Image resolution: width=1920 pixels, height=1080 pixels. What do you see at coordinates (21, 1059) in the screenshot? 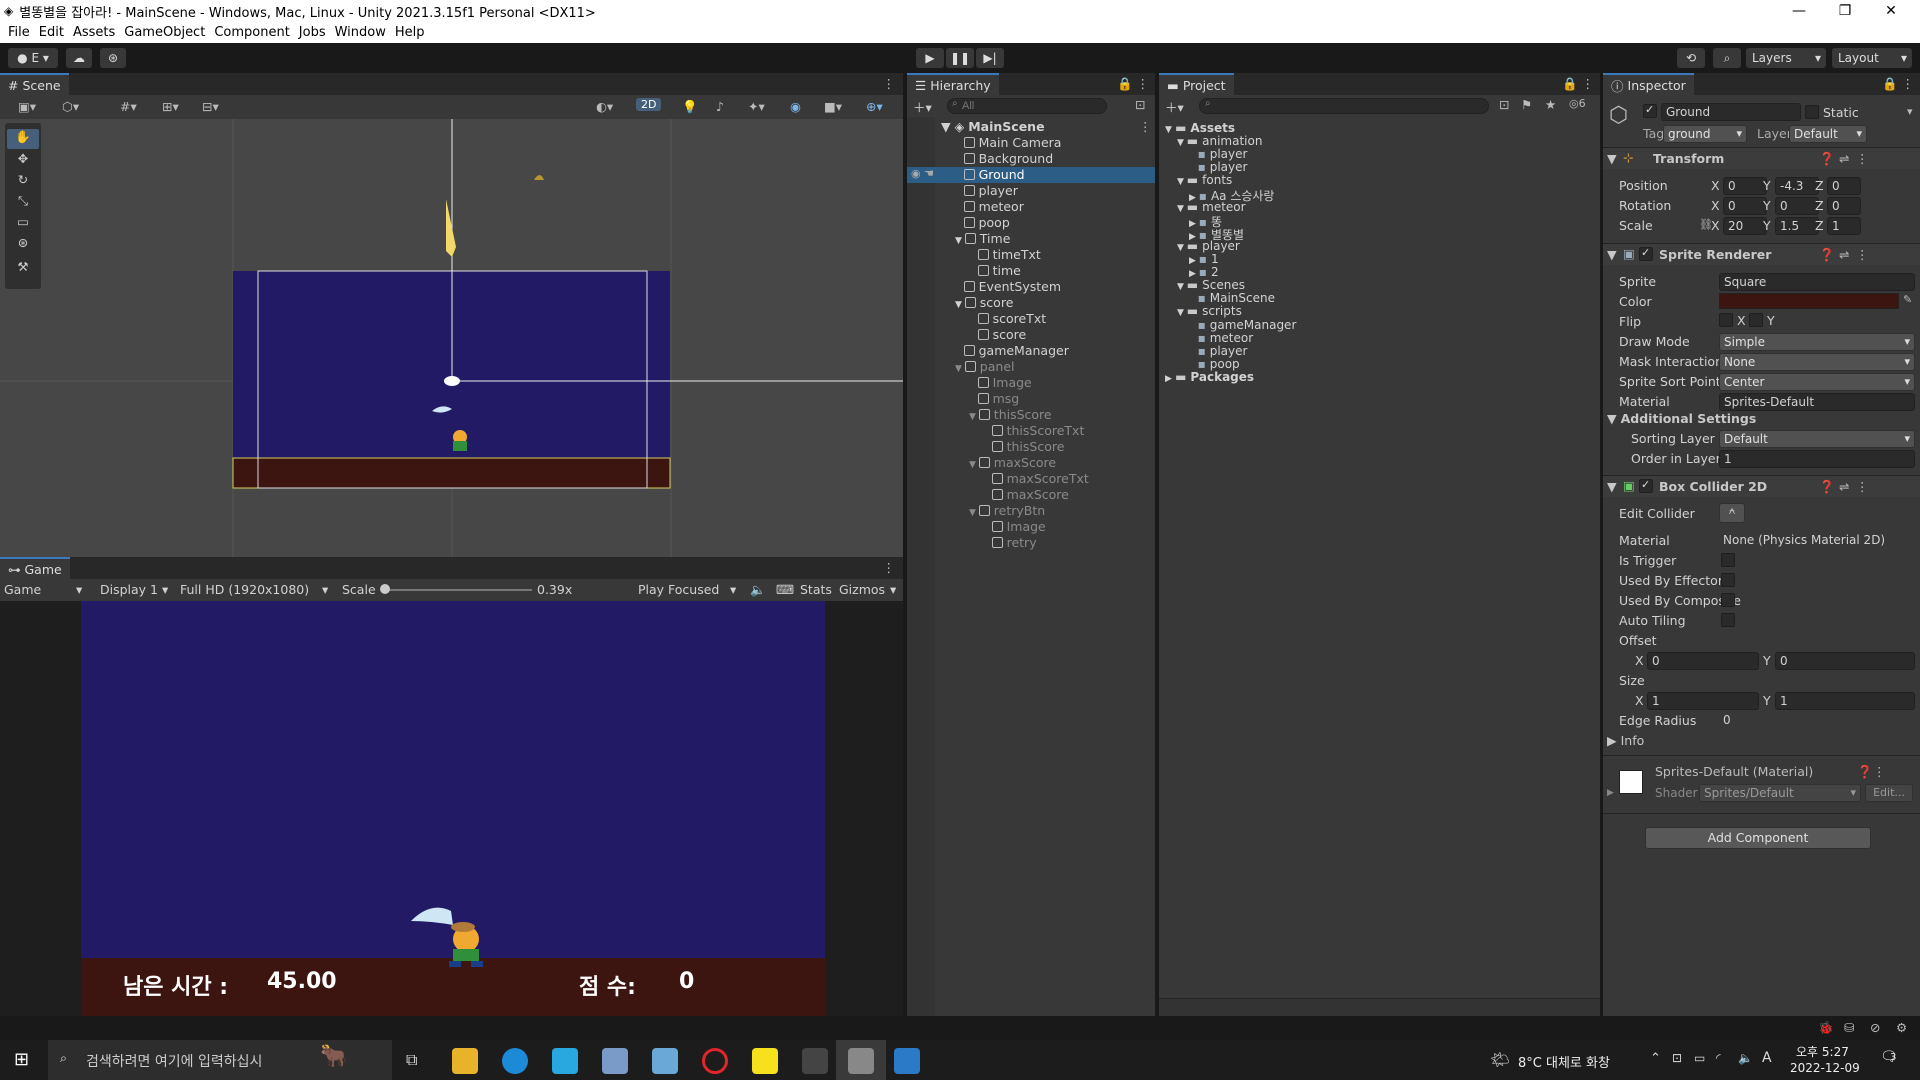
I see `windows-start-icon: ⊞` at bounding box center [21, 1059].